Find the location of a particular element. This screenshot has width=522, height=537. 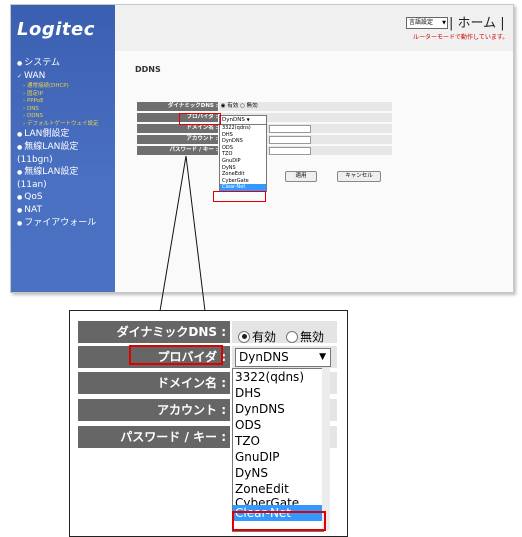

provider-option: ZoneEdit is located at coordinates (278, 489).